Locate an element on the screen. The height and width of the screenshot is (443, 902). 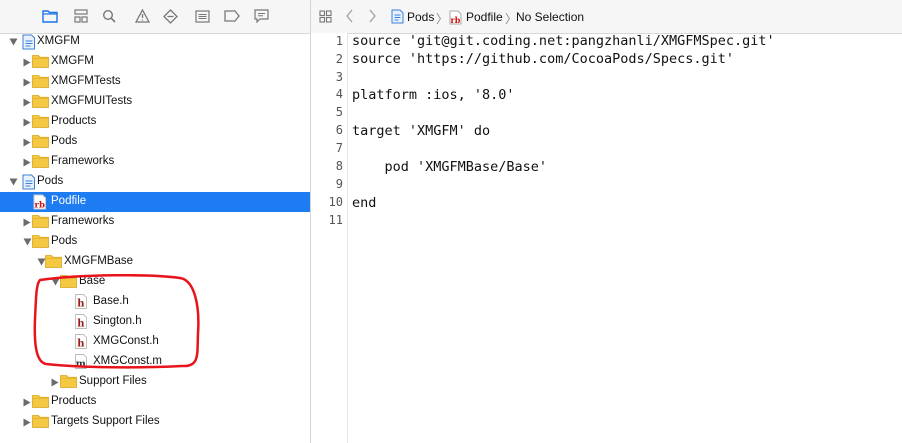
forward-arrow-icon is located at coordinates (372, 16).